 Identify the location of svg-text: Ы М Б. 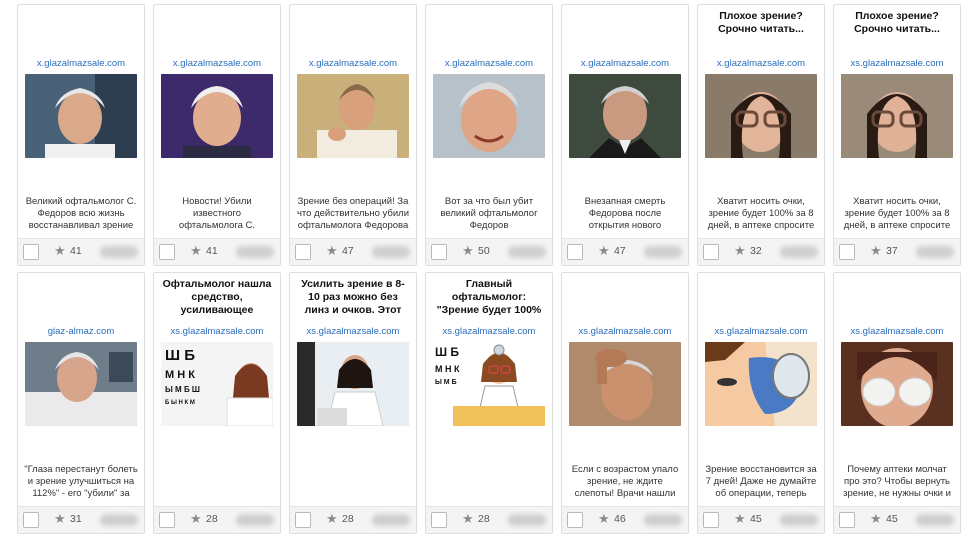
(446, 382).